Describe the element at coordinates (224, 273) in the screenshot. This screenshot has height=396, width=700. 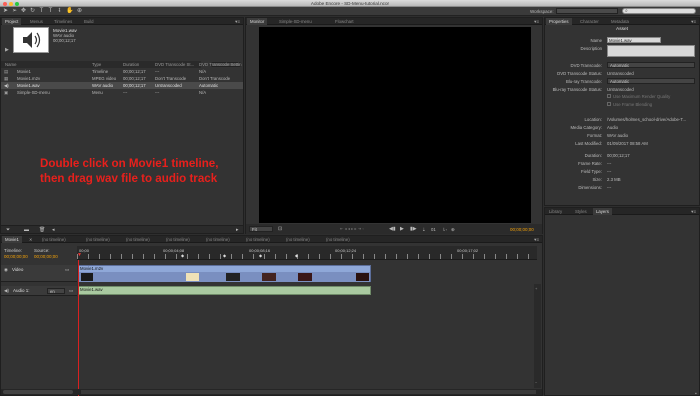
I see `video-clip: Movie1.m2v` at that location.